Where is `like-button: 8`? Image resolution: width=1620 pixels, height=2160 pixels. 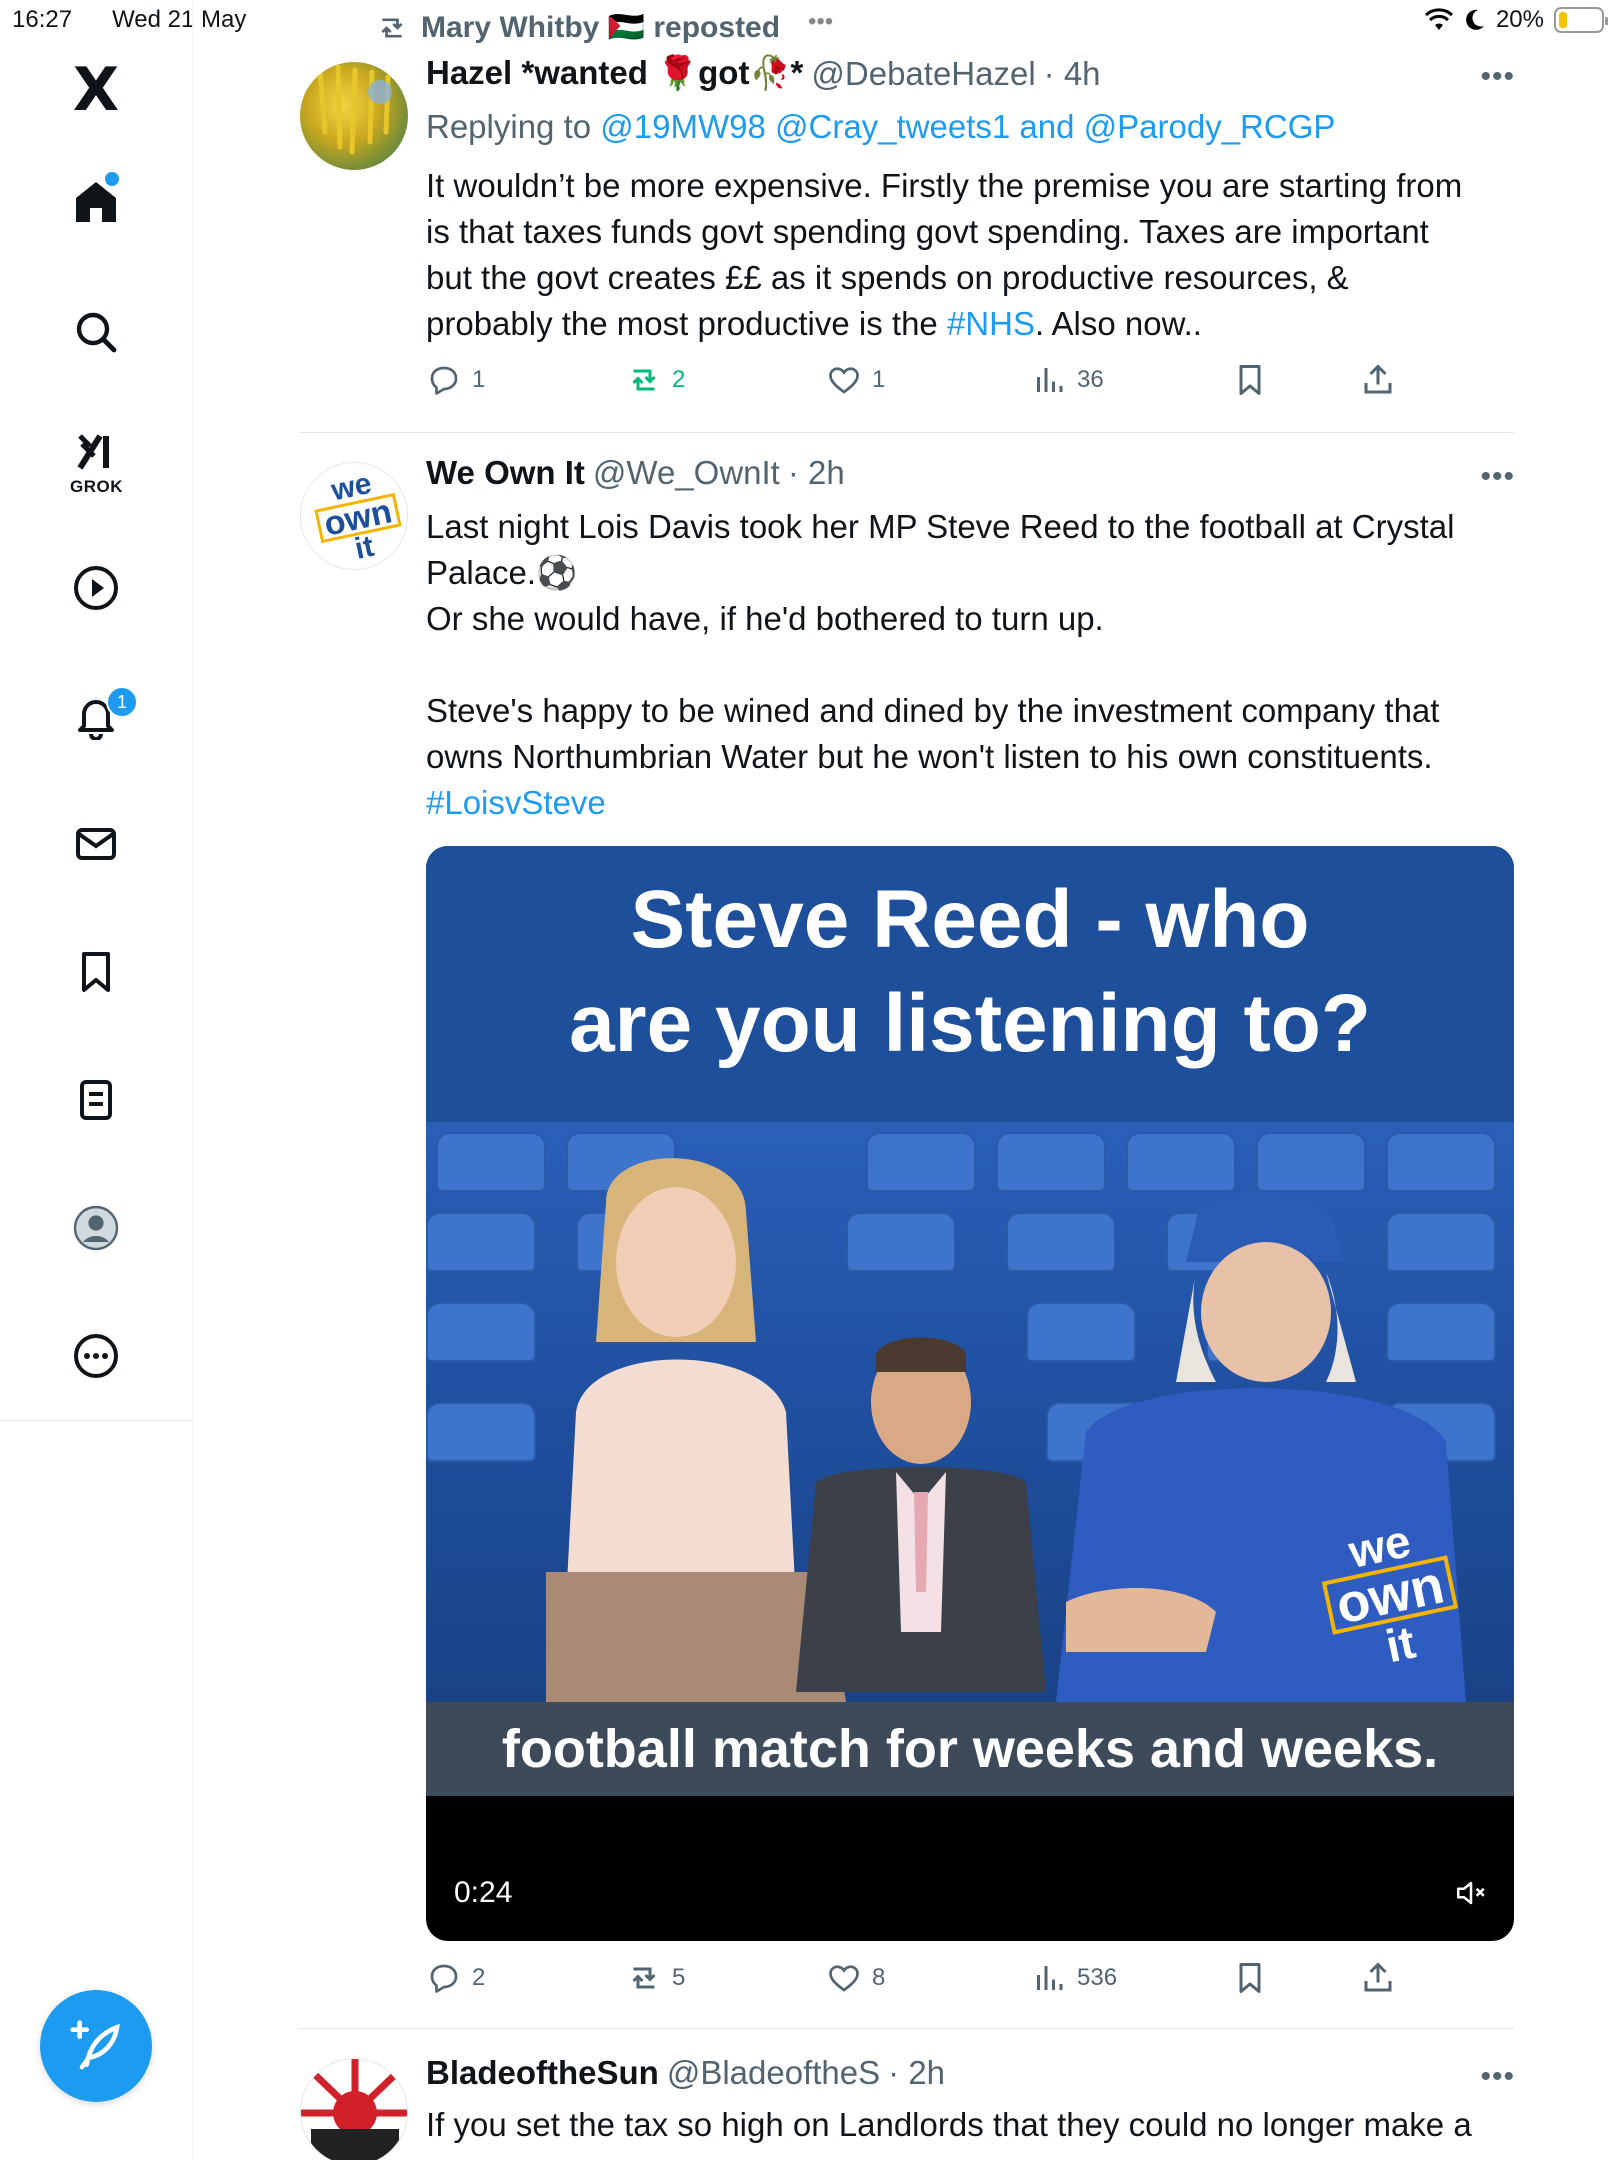
like-button: 8 is located at coordinates (855, 1978).